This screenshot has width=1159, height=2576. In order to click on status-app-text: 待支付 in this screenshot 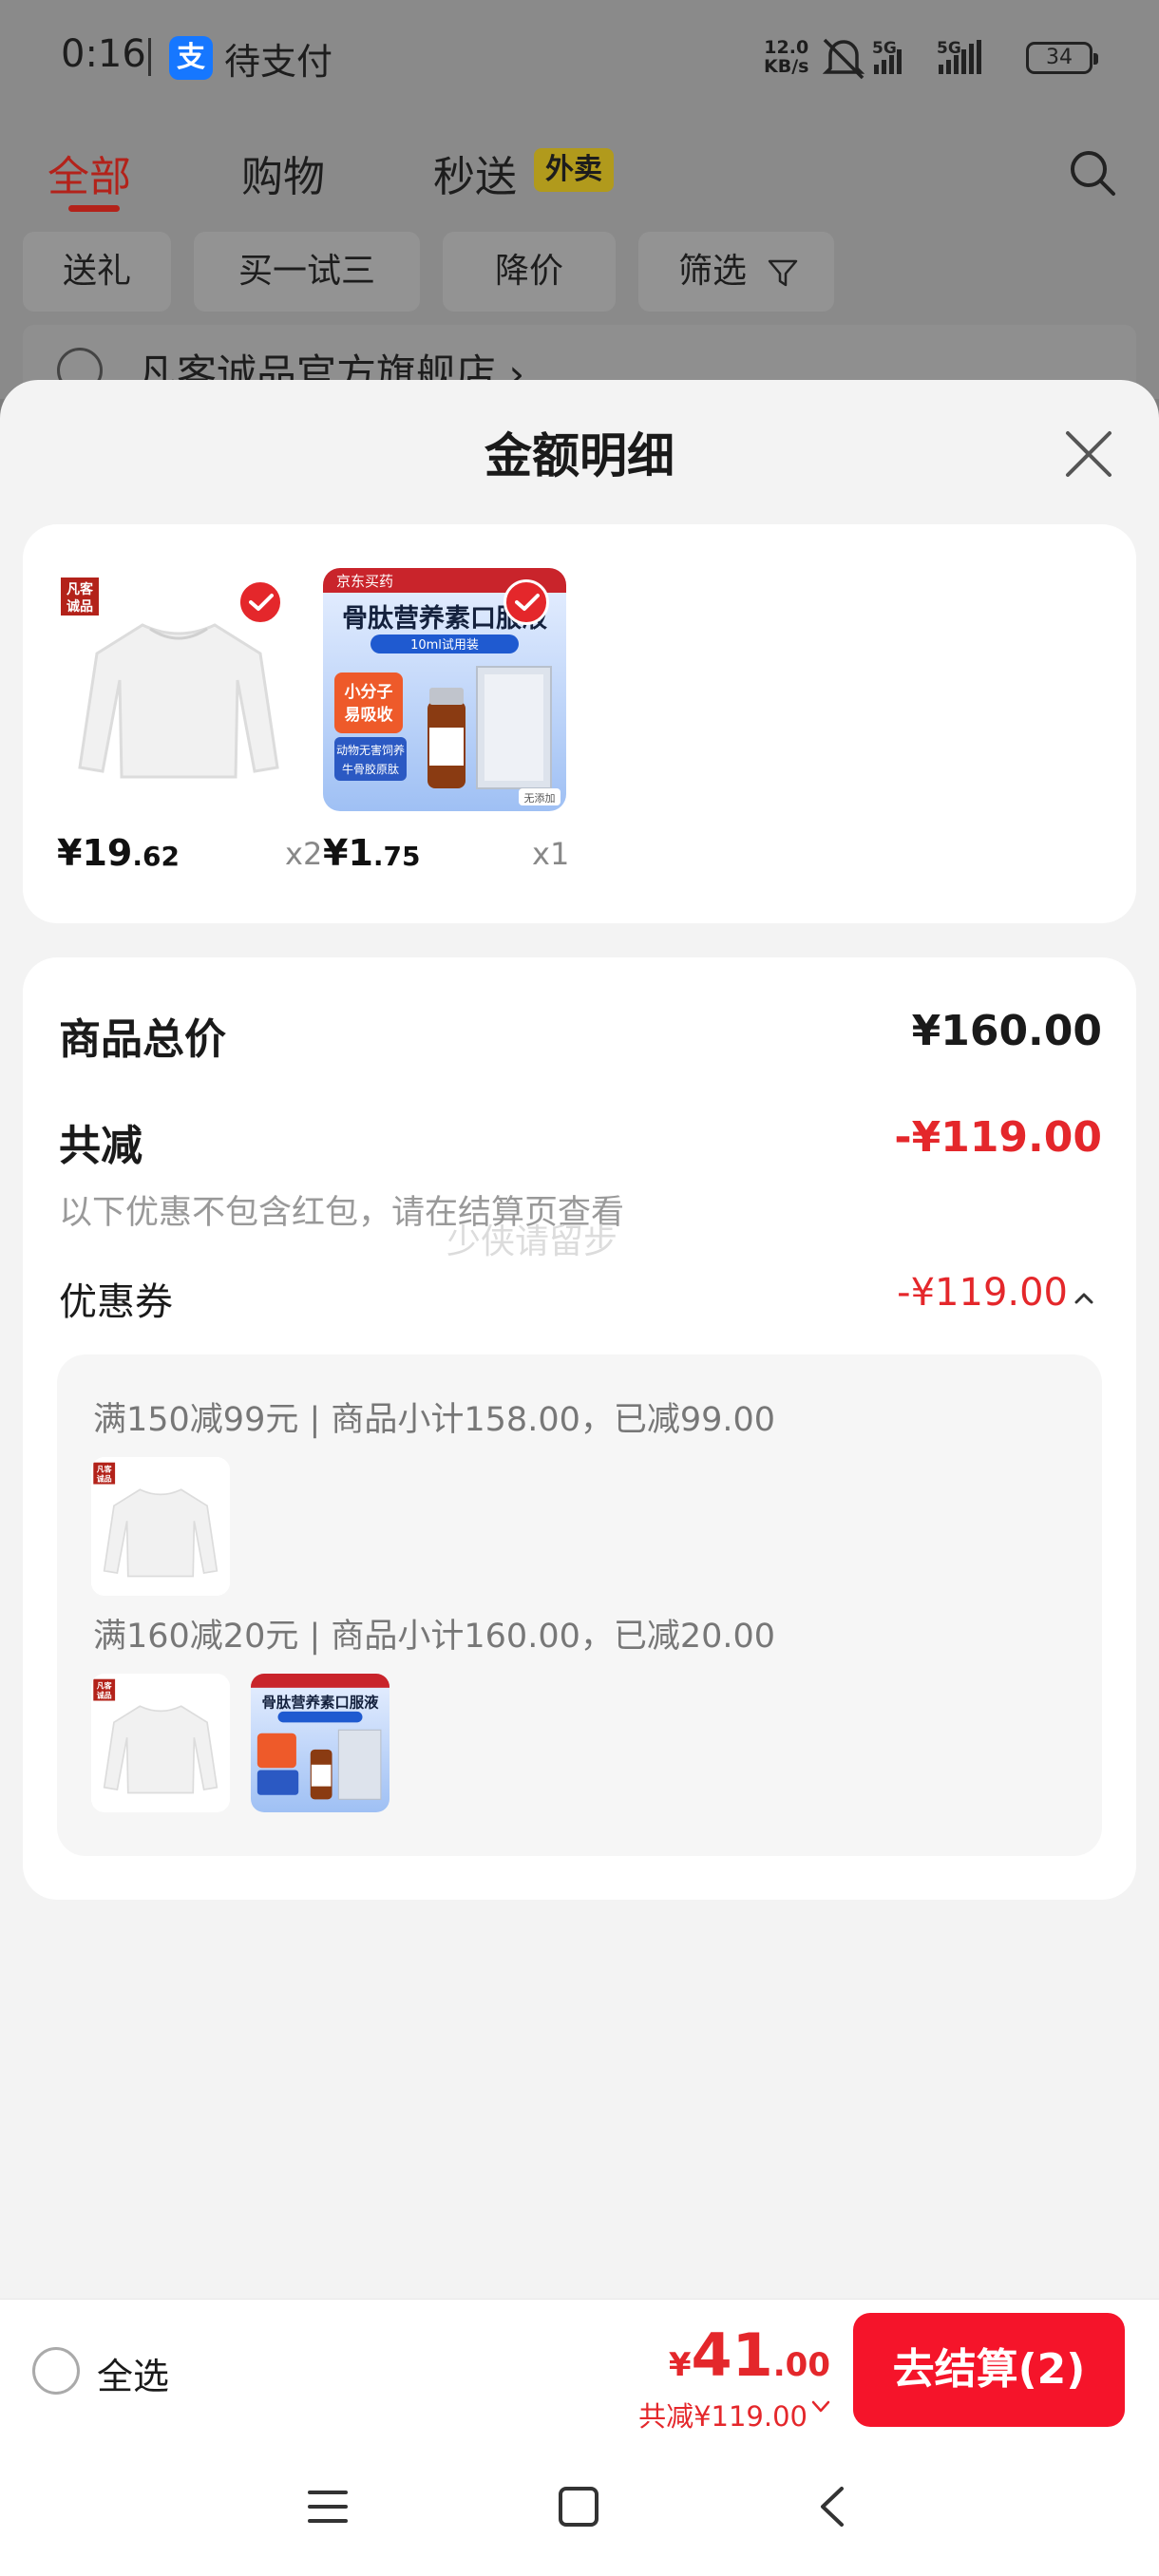, I will do `click(278, 62)`.